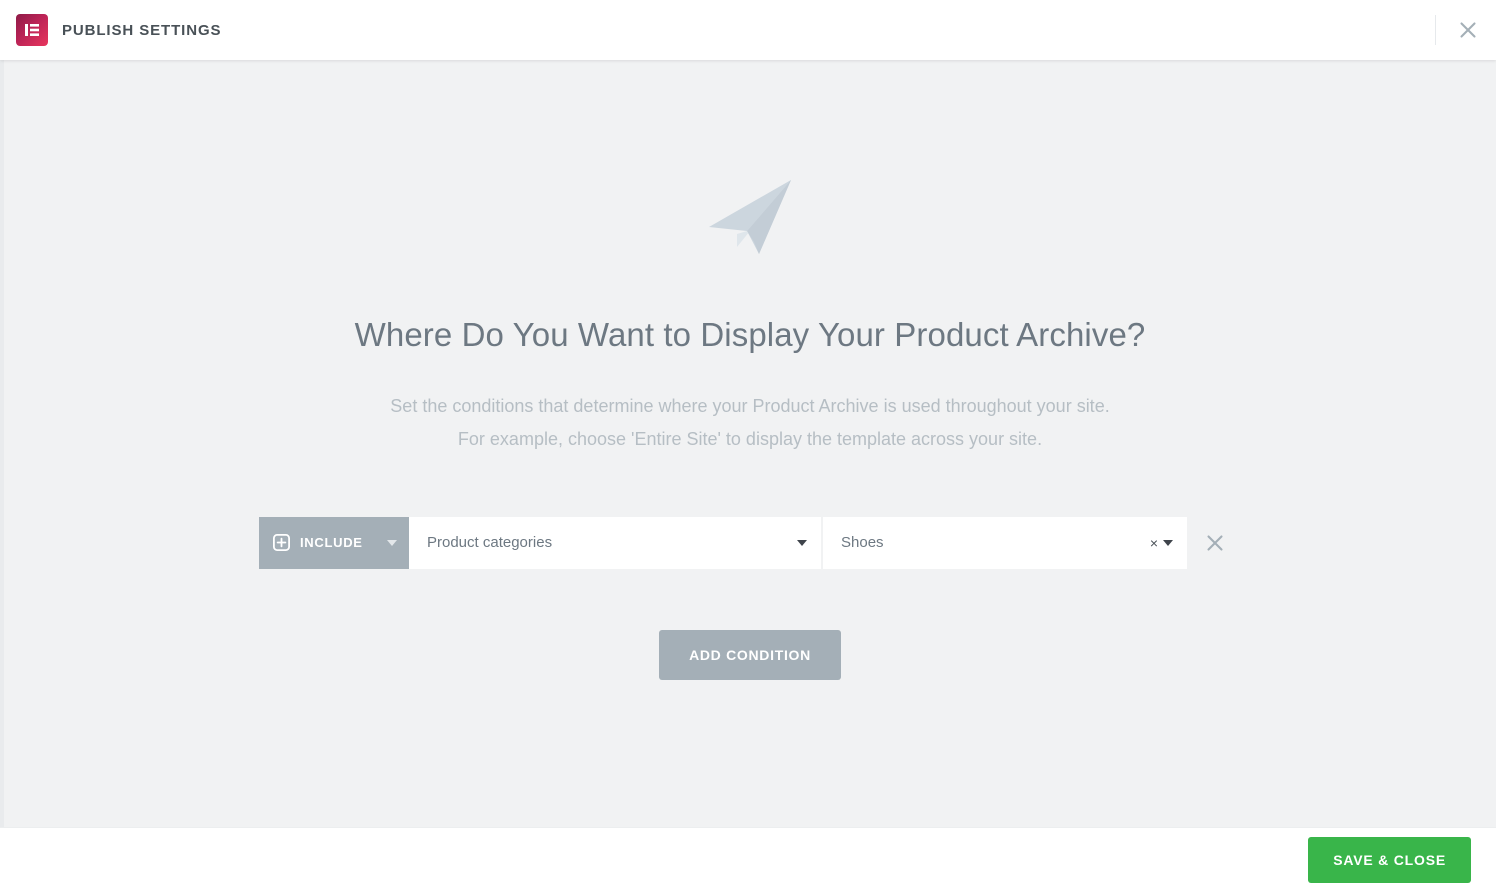 The width and height of the screenshot is (1496, 891). I want to click on modal-header: PUBLISH SETTINGS, so click(748, 30).